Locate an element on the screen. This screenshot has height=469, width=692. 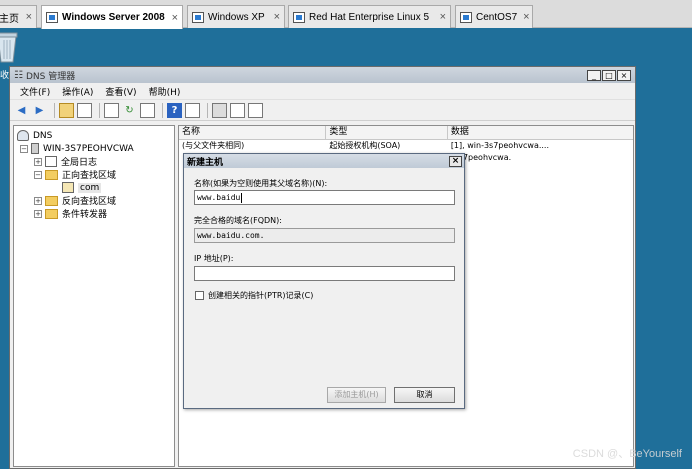
tree-label: 正向查找区域 is located at coordinates (89, 176).